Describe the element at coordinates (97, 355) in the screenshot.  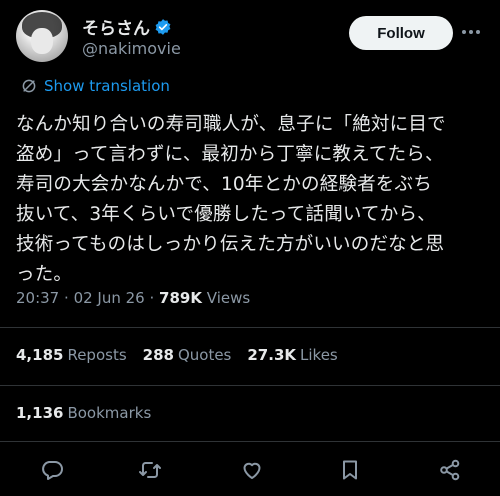
I see `reposts-label: Reposts` at that location.